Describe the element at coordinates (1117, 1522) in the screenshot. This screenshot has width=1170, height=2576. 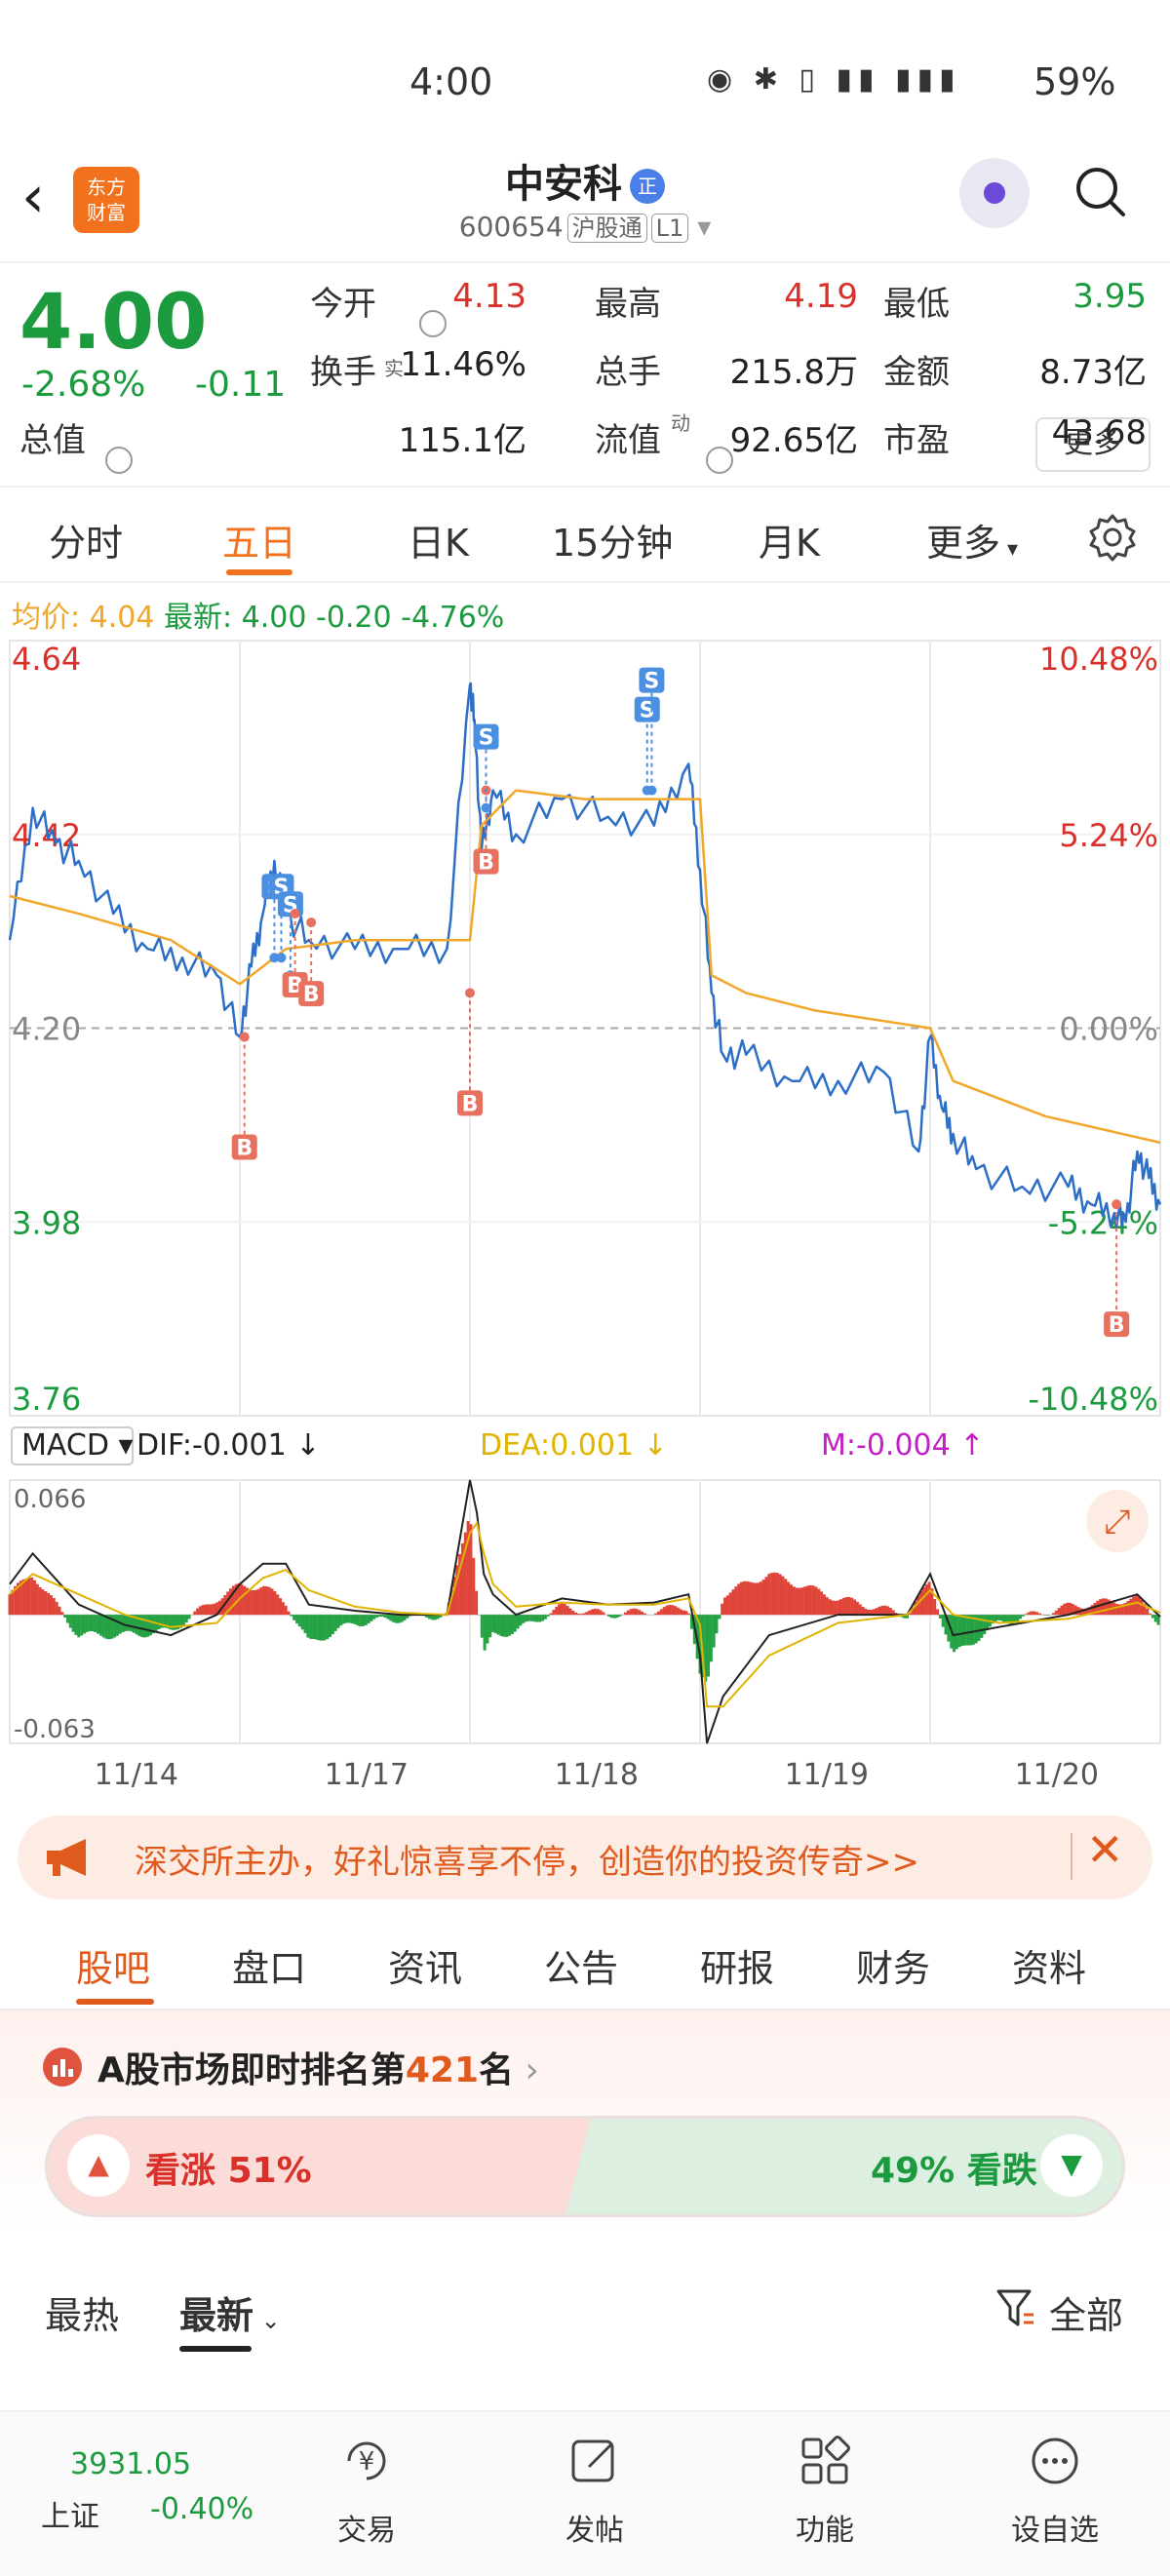
I see `expand-icon: ⤢` at that location.